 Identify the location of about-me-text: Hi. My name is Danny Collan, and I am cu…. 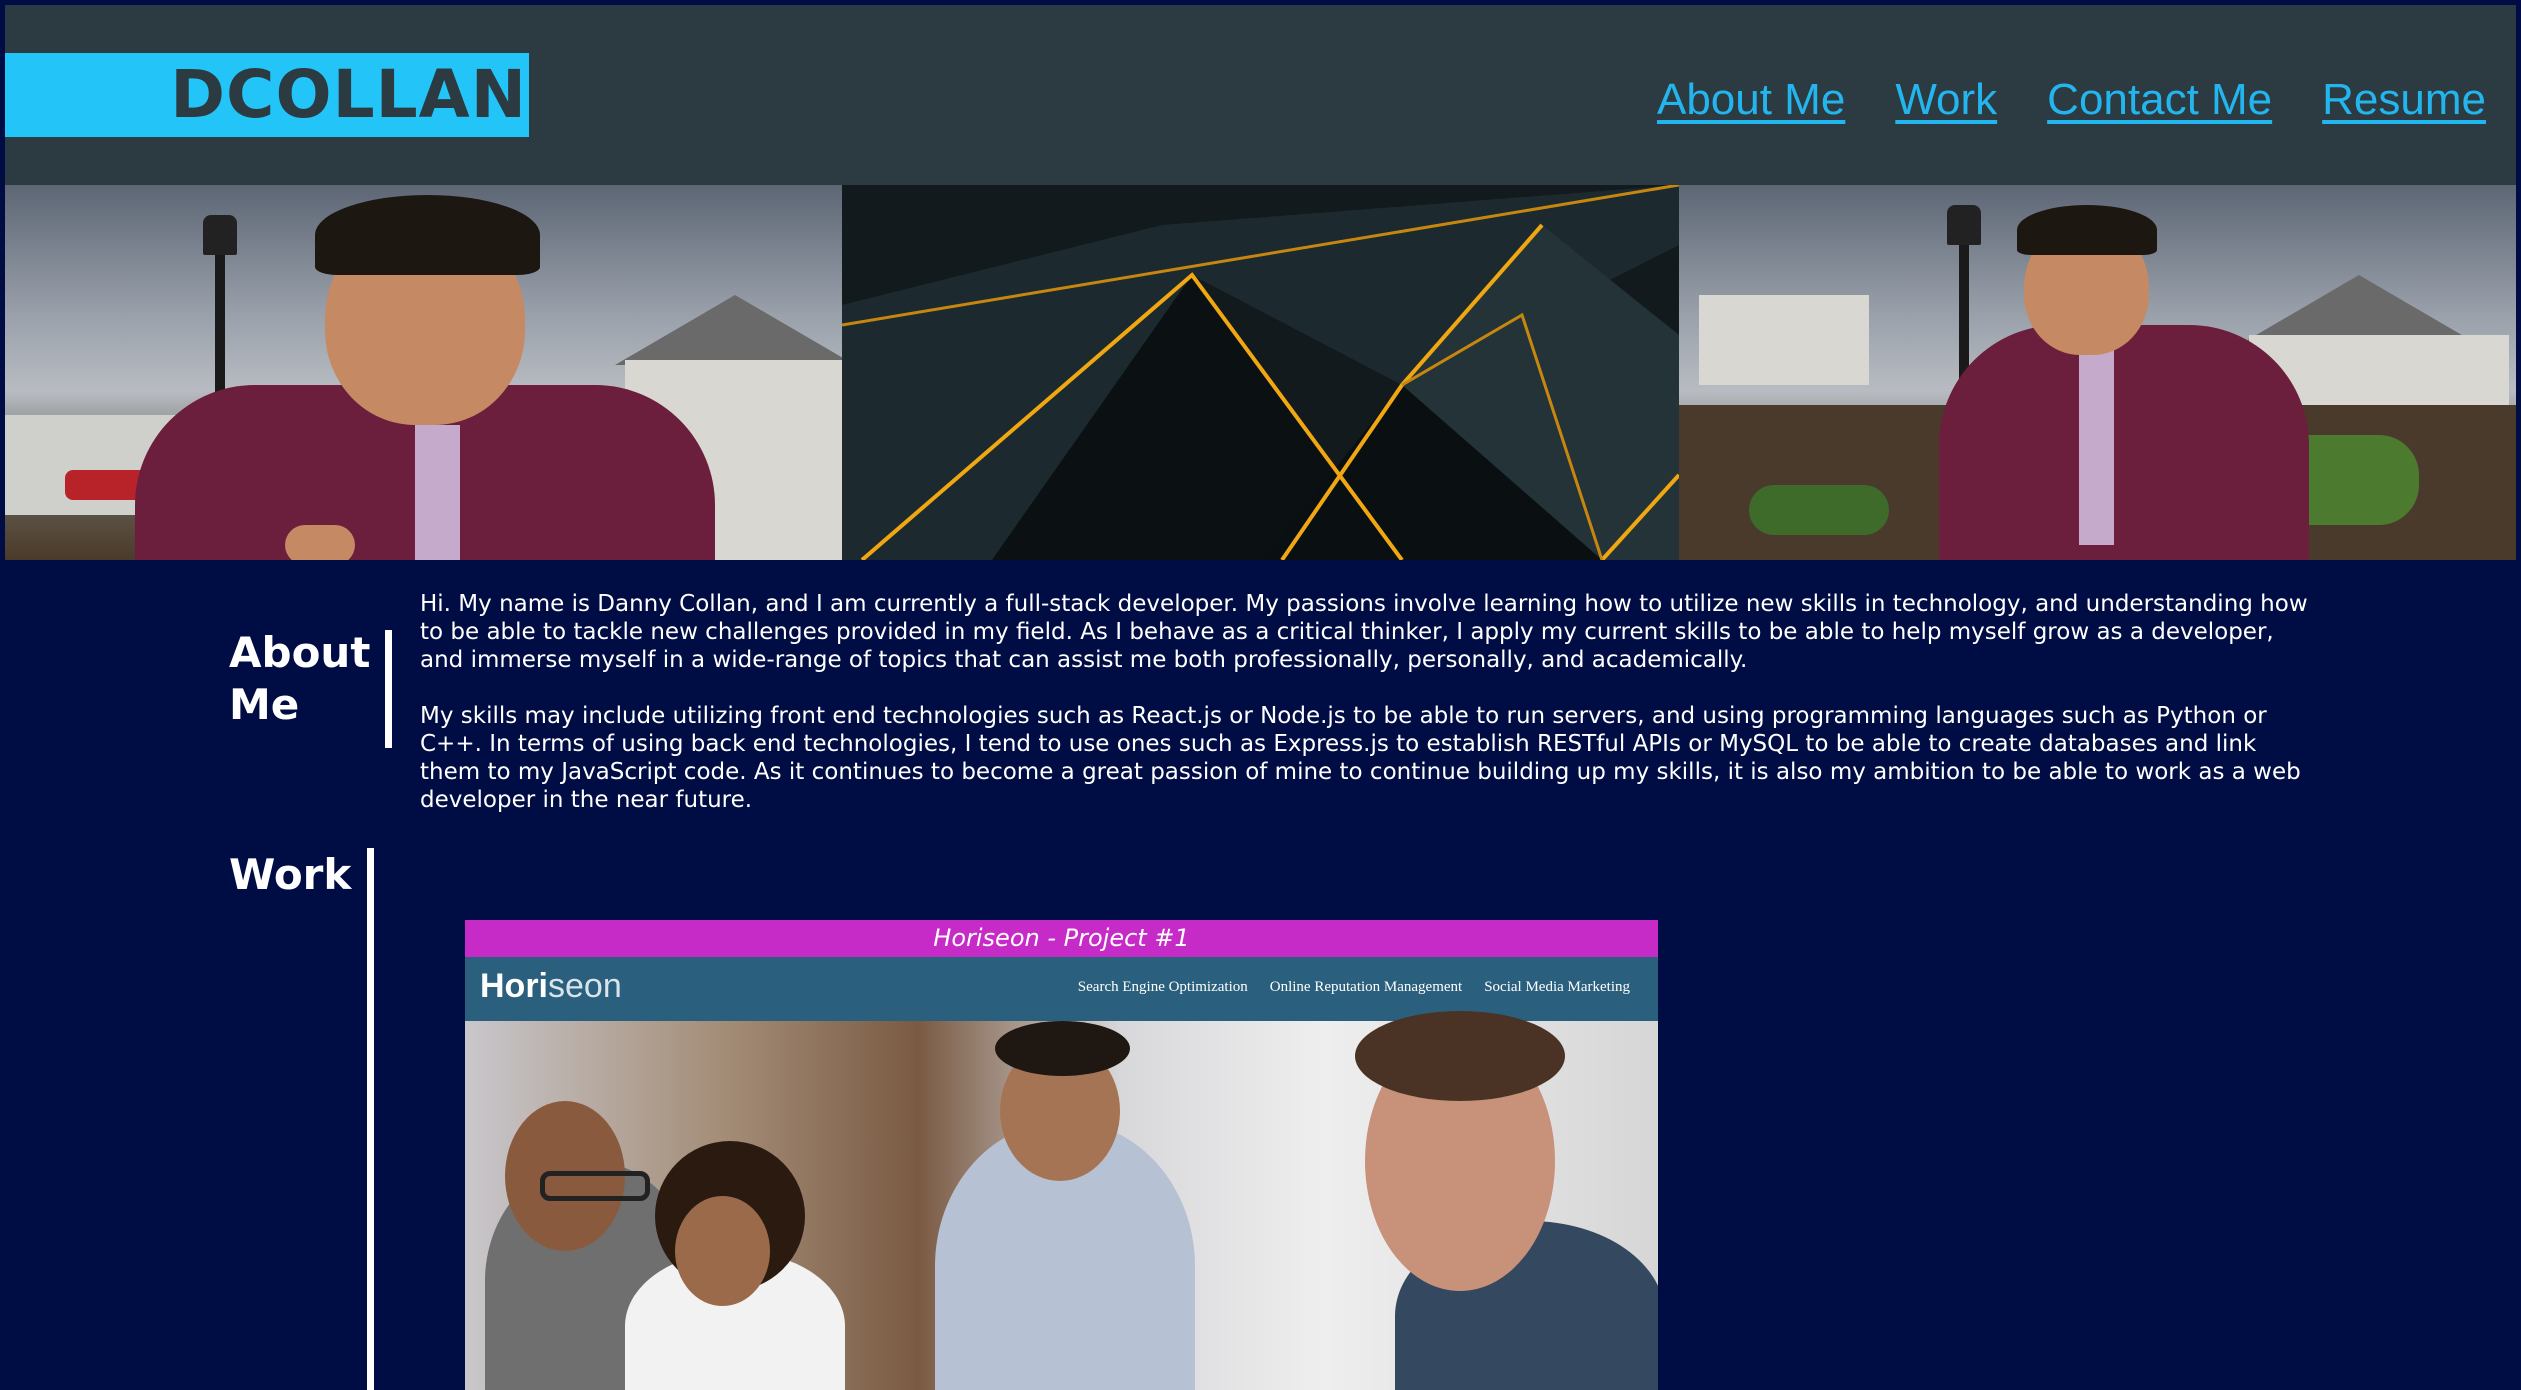
(1365, 716).